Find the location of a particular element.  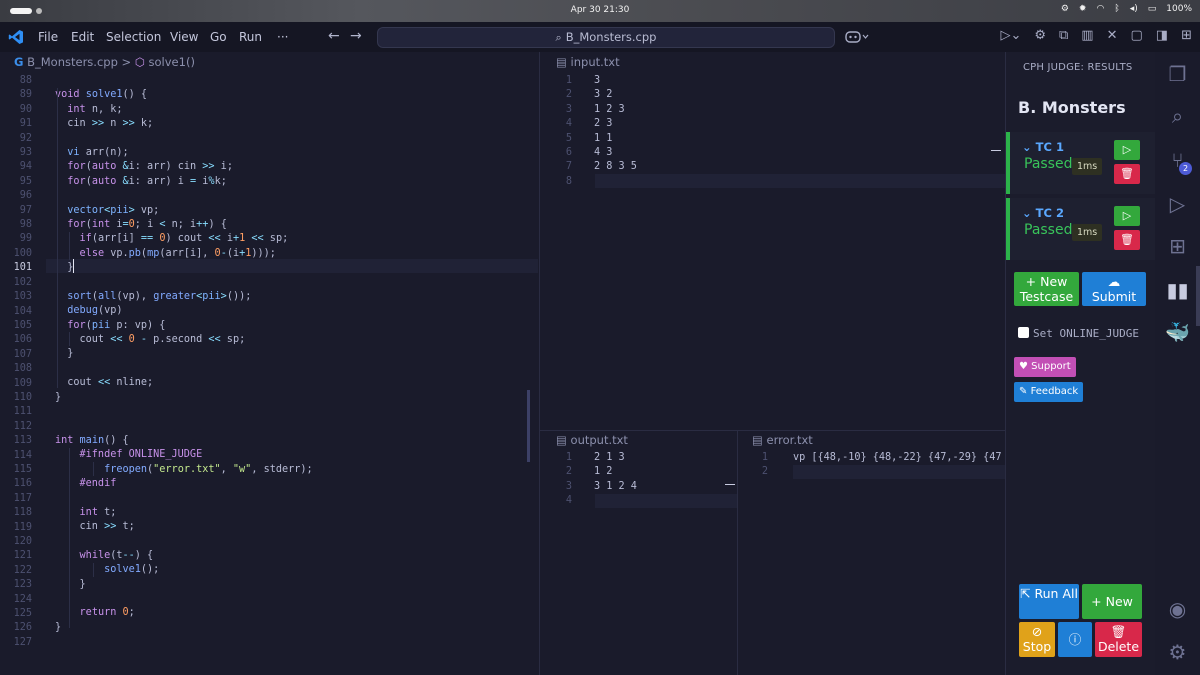

run-and-debug-icon: ▷ is located at coordinates (1177, 204).